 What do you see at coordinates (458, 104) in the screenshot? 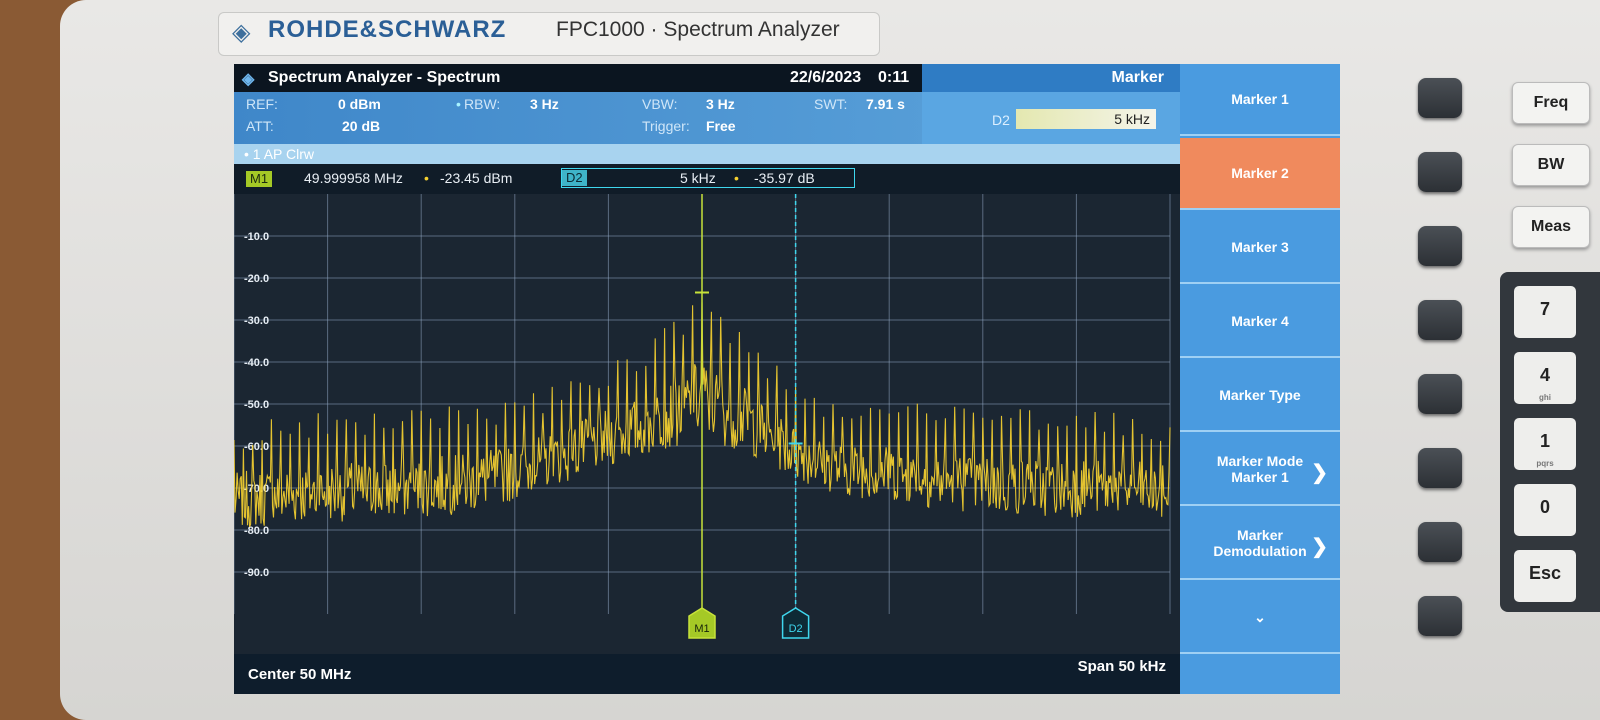
I see `rbw-coupling-icon: •` at bounding box center [458, 104].